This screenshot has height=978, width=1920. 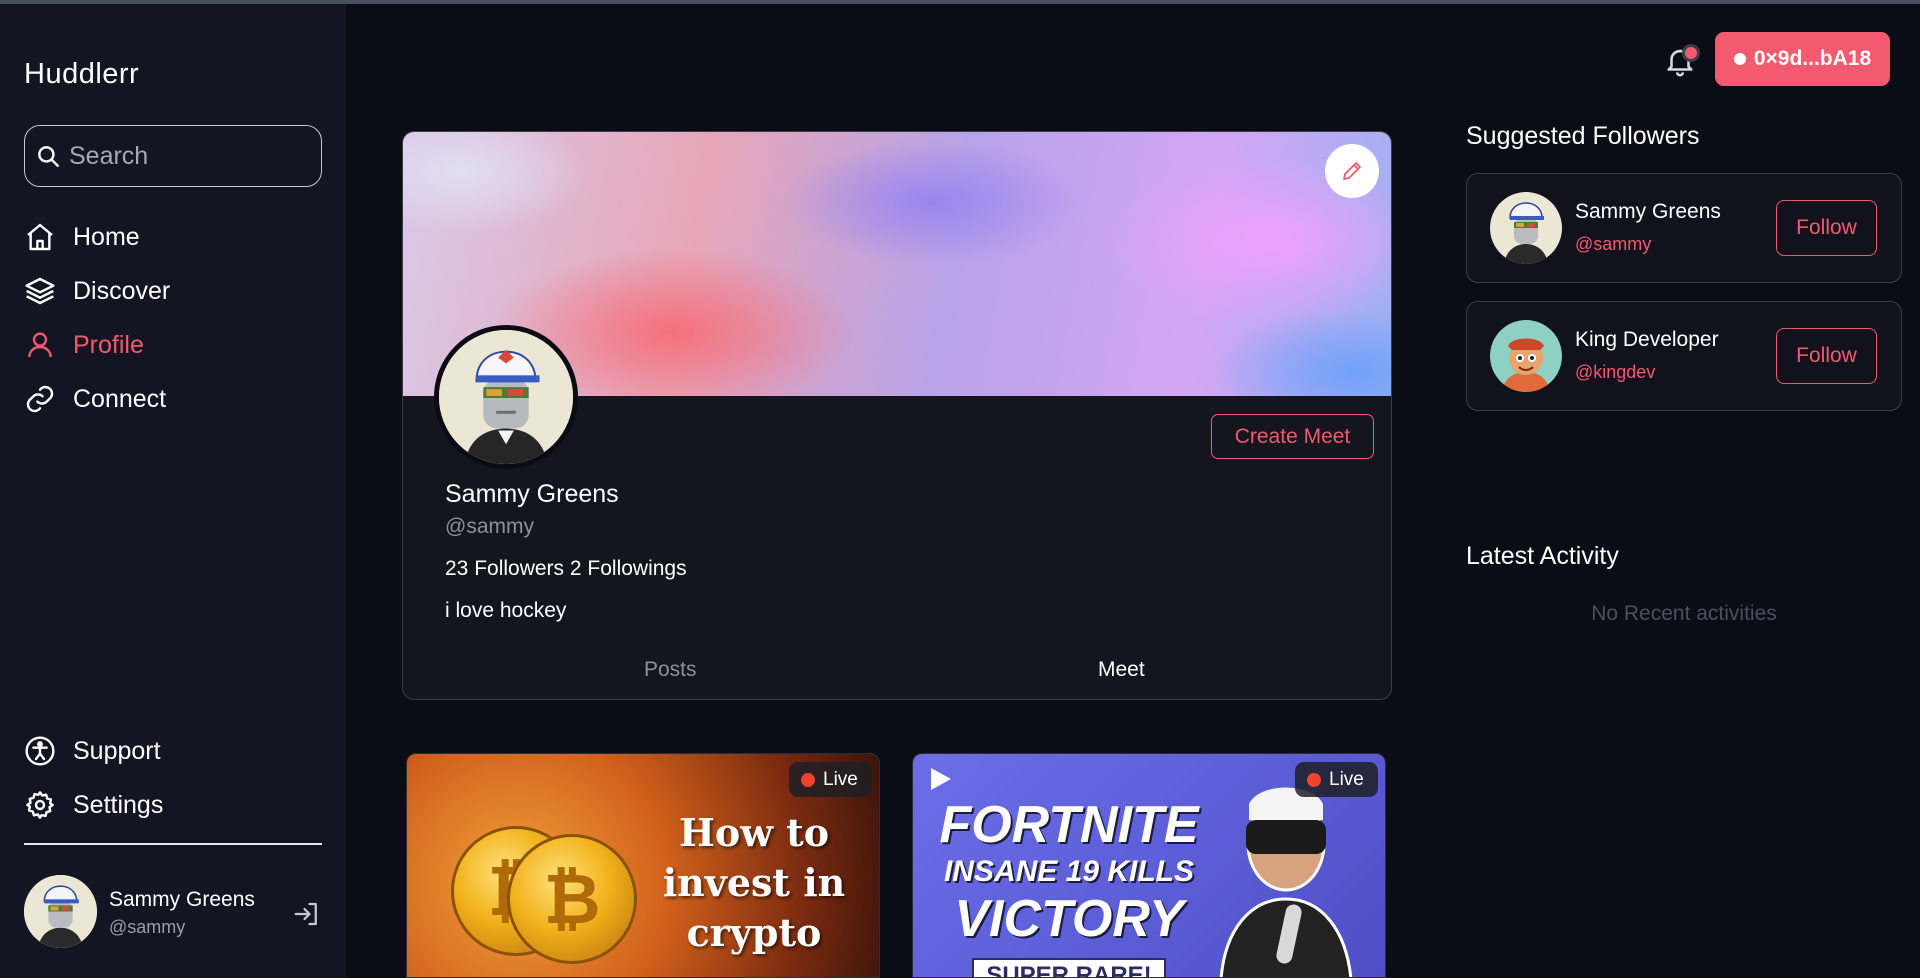 I want to click on follower-name: Sammy Greens, so click(x=1648, y=211).